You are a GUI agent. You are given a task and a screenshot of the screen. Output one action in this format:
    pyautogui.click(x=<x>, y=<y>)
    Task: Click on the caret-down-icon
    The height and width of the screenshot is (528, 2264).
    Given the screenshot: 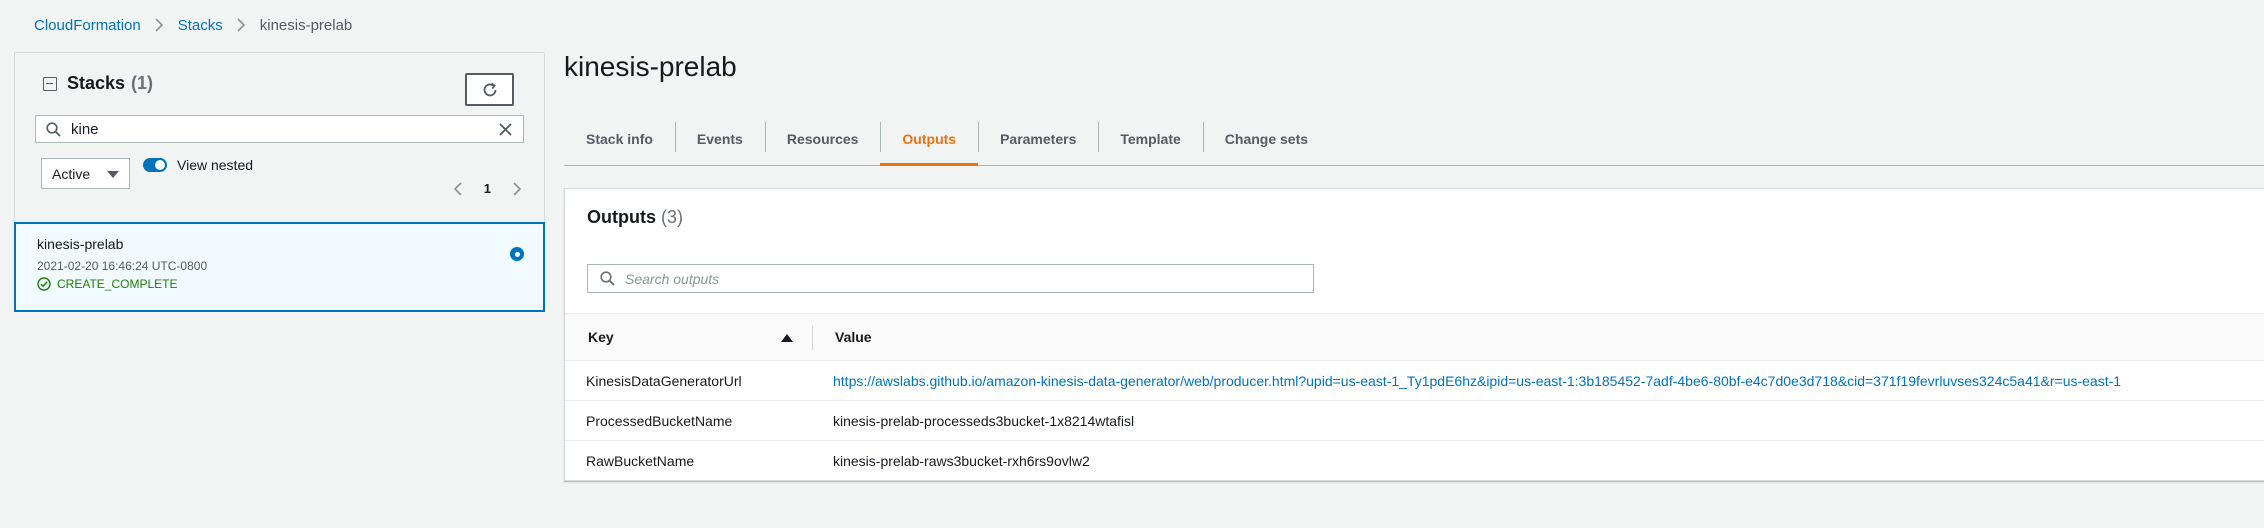 What is the action you would take?
    pyautogui.click(x=113, y=174)
    